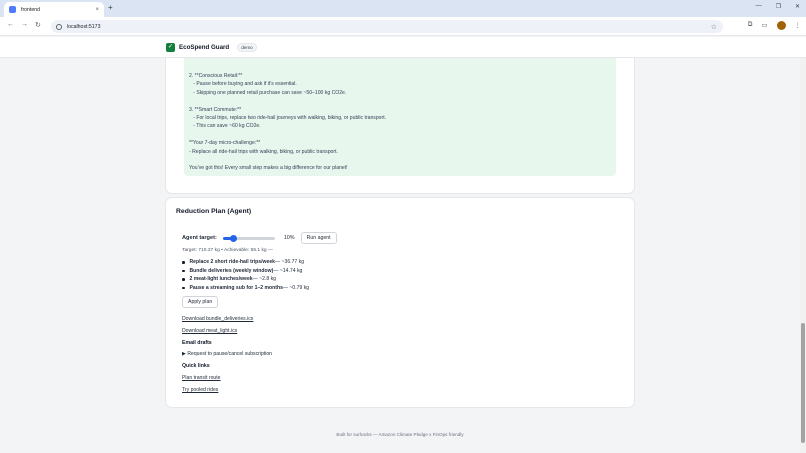 The height and width of the screenshot is (453, 806). What do you see at coordinates (10, 24) in the screenshot?
I see `back-icon: ←` at bounding box center [10, 24].